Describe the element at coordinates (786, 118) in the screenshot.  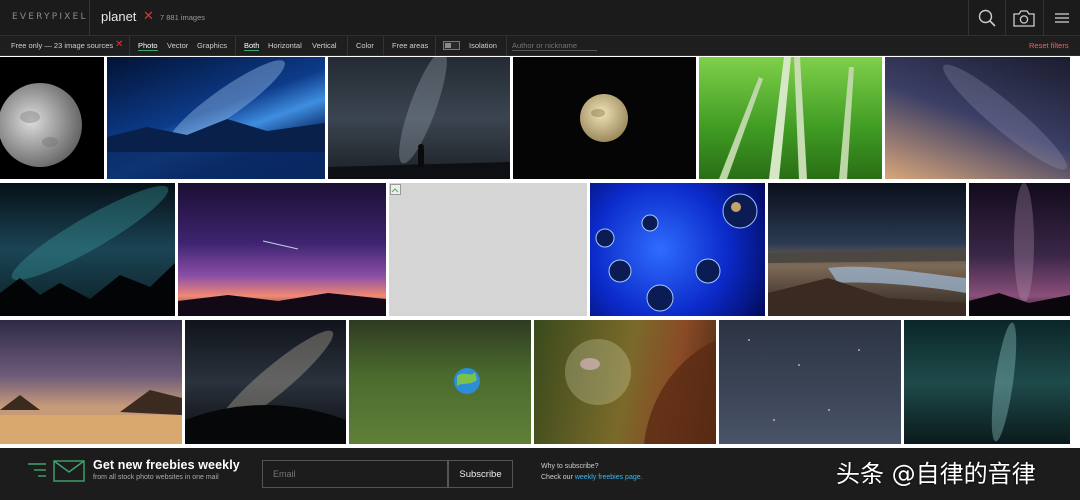
I see `bamboo-forest-image` at that location.